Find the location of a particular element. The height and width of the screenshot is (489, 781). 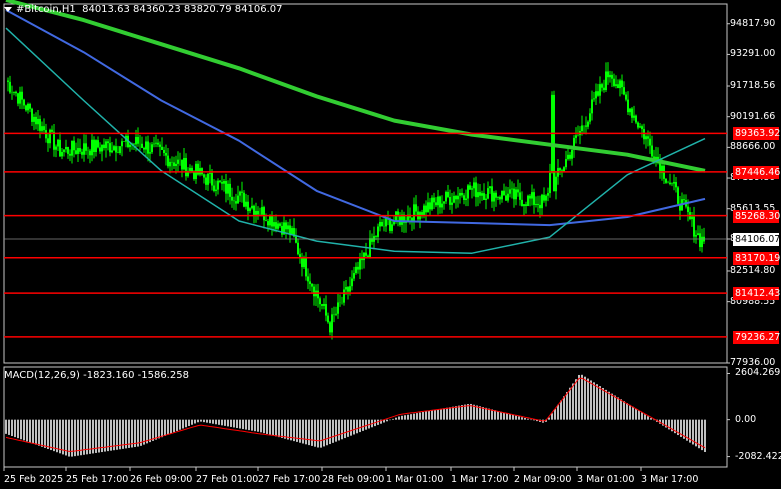

time-axis-label: 25 Feb 2025 is located at coordinates (34, 479).